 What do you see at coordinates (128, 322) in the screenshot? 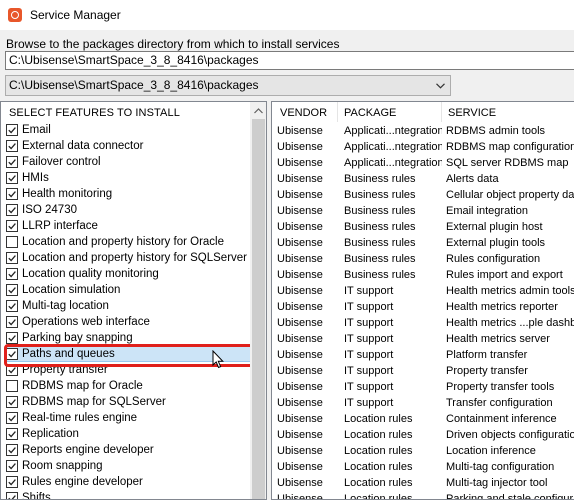
I see `feature-item: Operations web interface` at bounding box center [128, 322].